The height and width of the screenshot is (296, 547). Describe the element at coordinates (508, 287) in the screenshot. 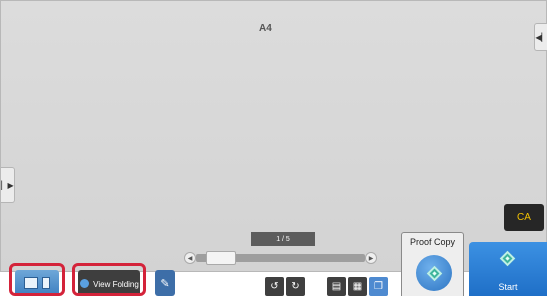

I see `start-label: Start` at that location.